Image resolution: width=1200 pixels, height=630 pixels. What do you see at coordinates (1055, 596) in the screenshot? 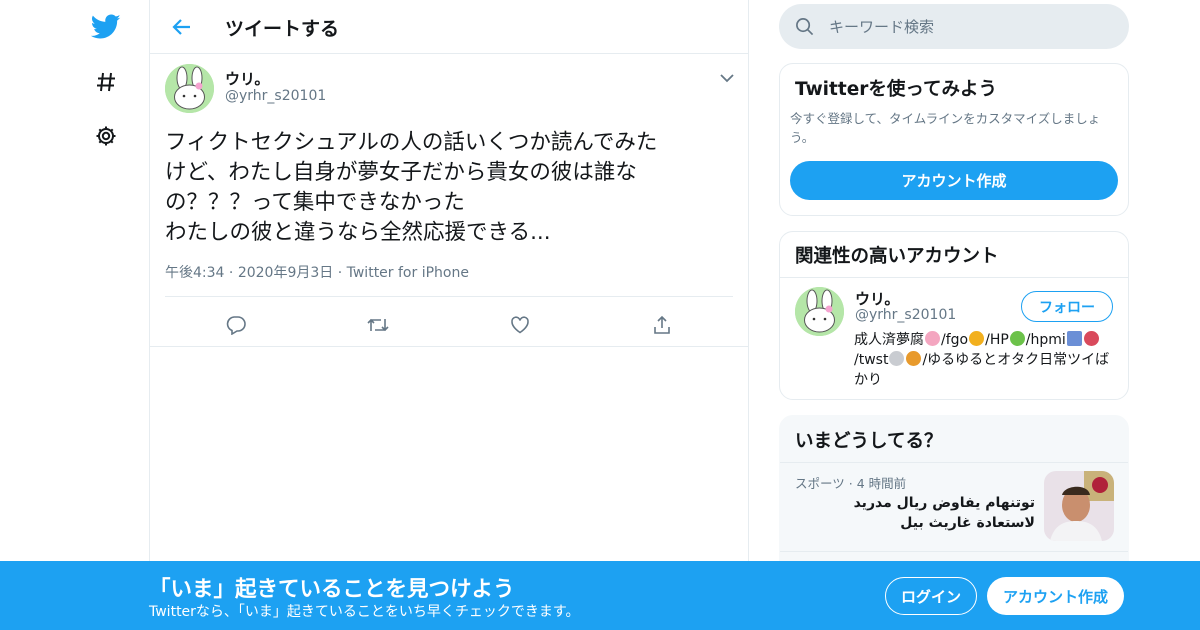
I see `signup-button: アカウント作成` at bounding box center [1055, 596].